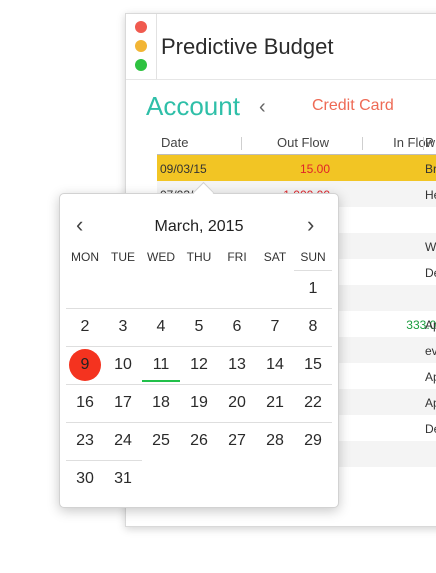 This screenshot has width=436, height=573. What do you see at coordinates (303, 142) in the screenshot?
I see `column-header-out-flow: Out Flow` at bounding box center [303, 142].